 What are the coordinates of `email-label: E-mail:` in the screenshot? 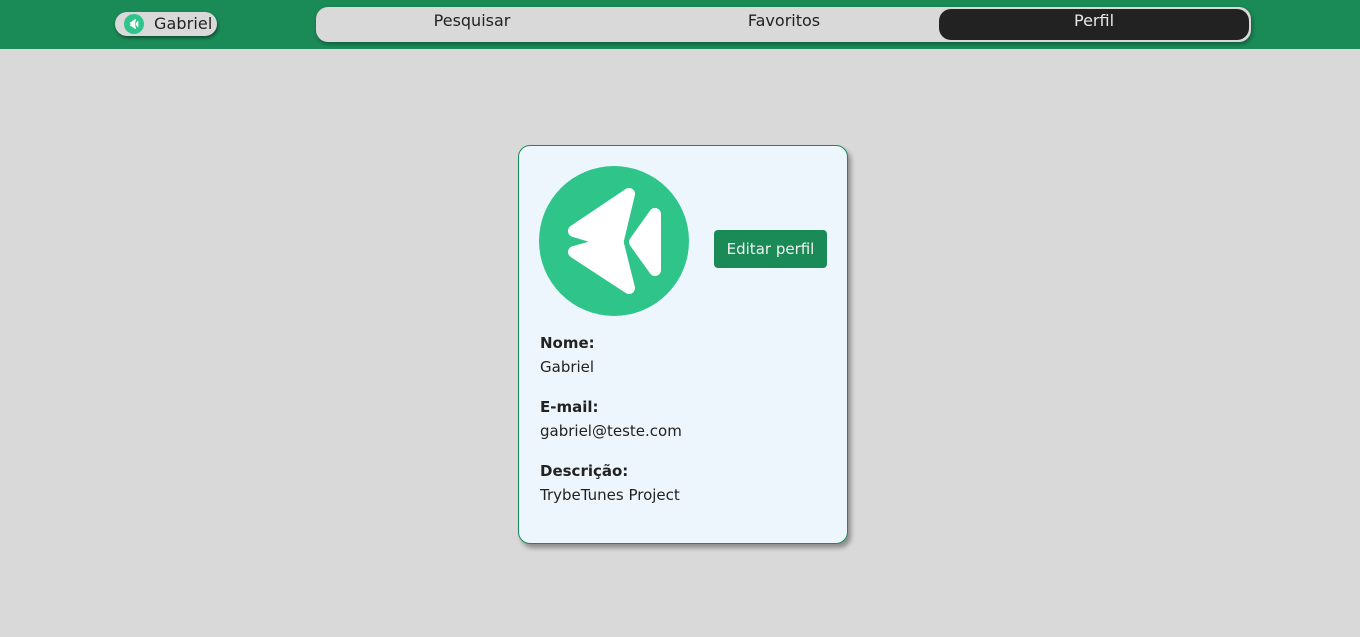 It's located at (569, 407).